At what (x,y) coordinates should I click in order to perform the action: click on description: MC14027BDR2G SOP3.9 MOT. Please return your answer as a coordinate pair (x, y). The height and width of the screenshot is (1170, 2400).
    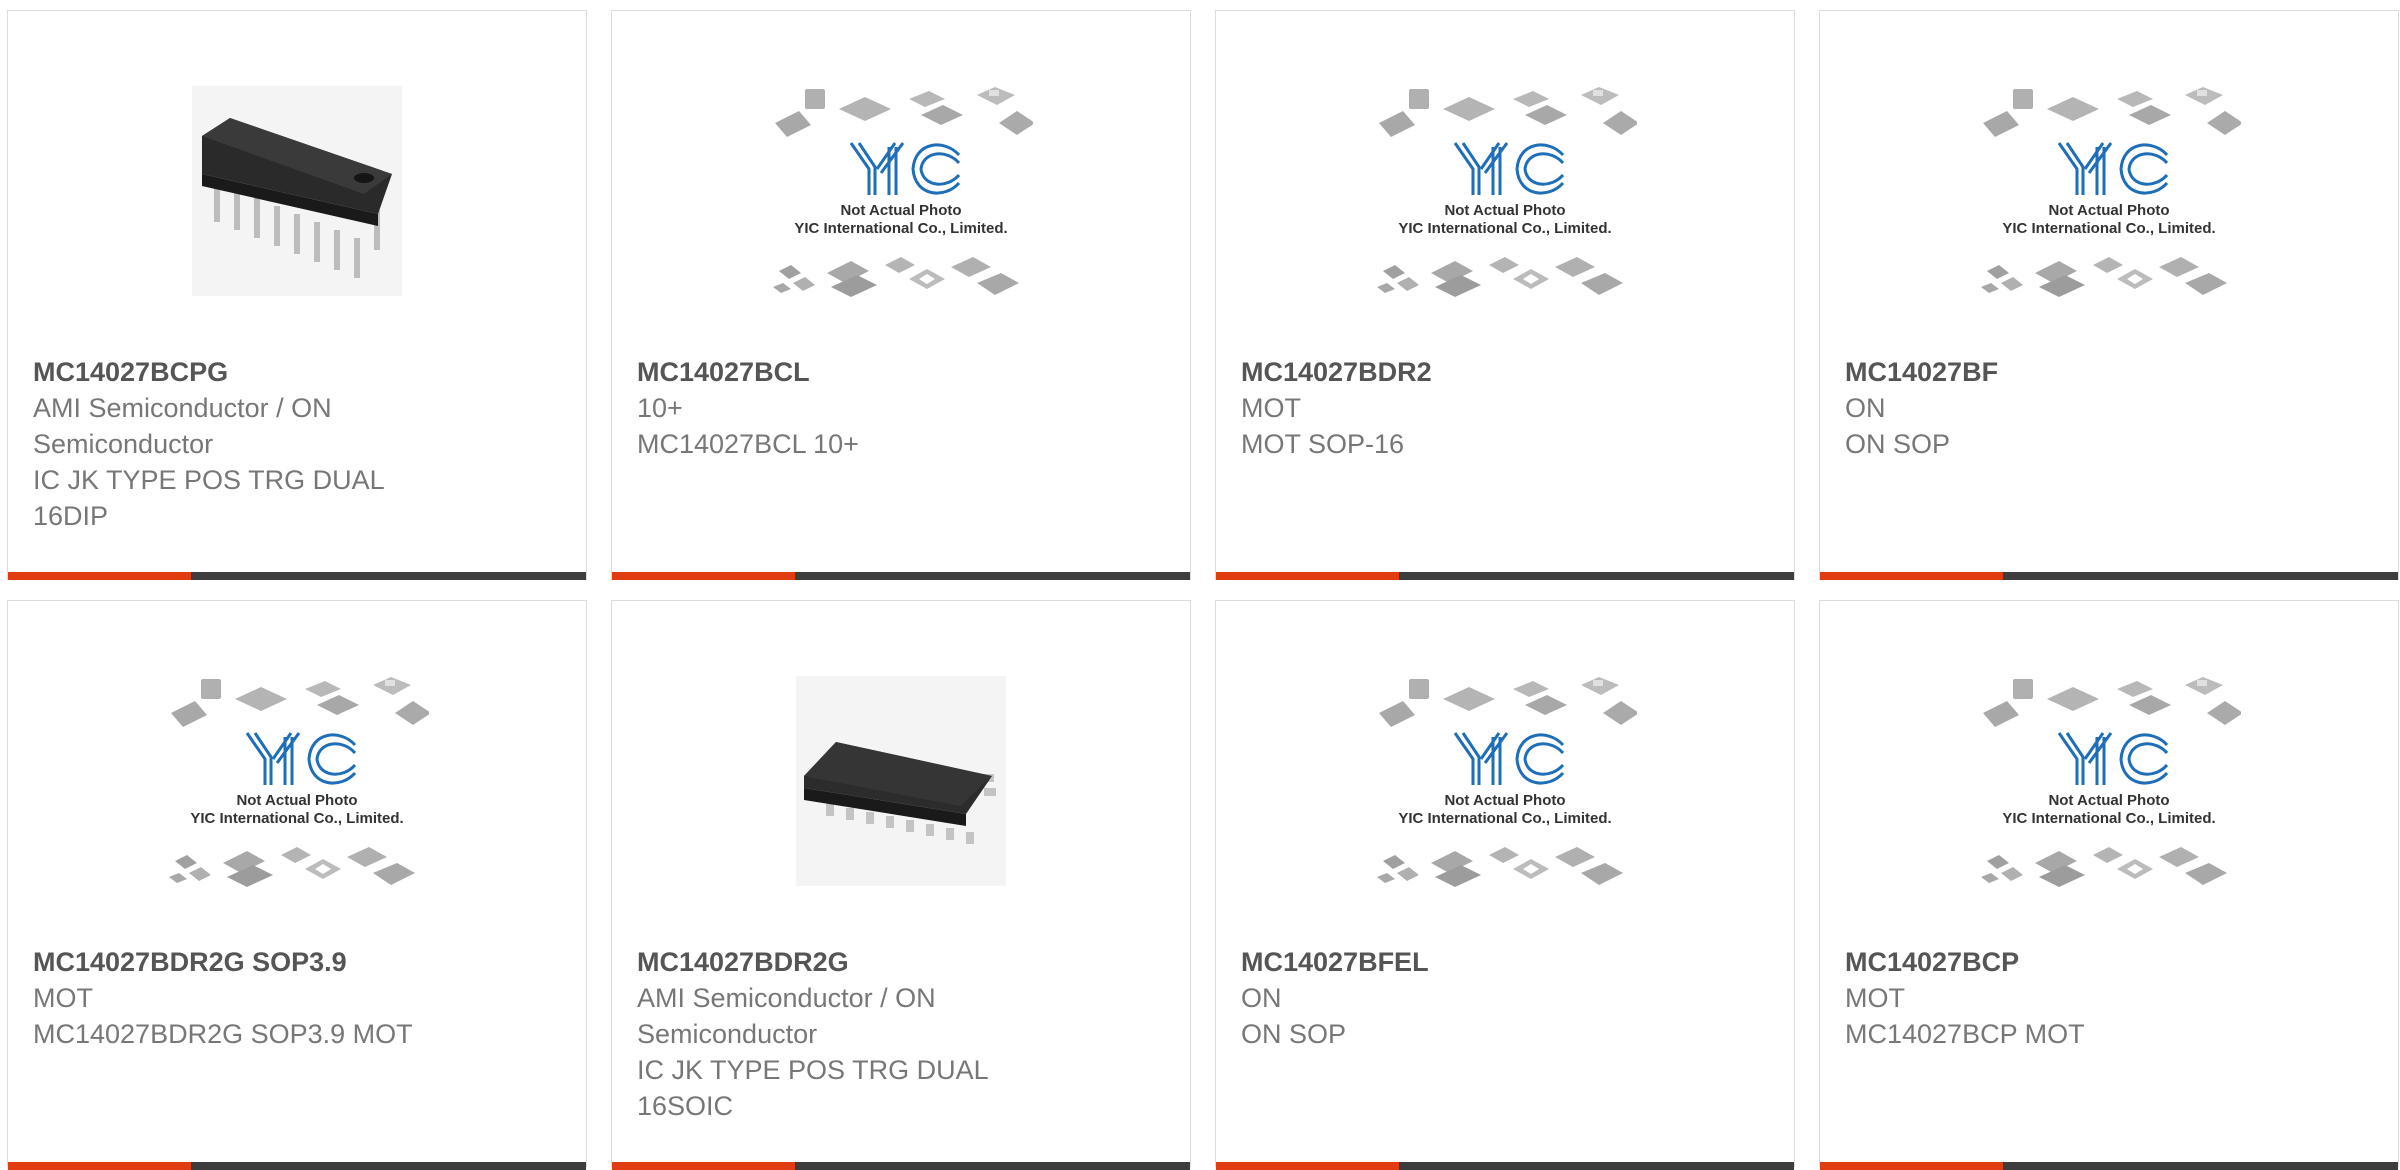
    Looking at the image, I should click on (223, 1034).